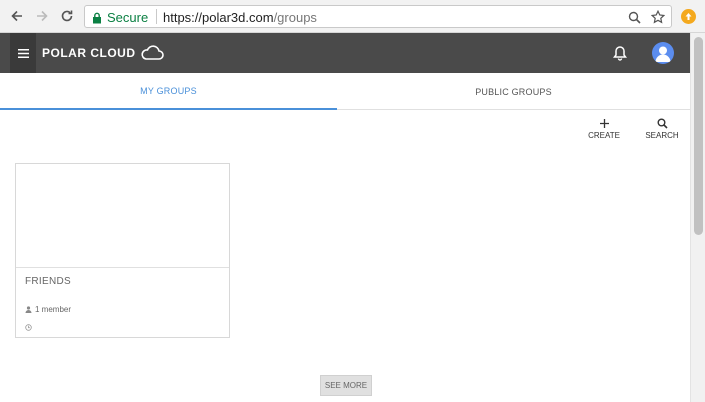 The width and height of the screenshot is (705, 402). I want to click on hamburger-icon, so click(23, 53).